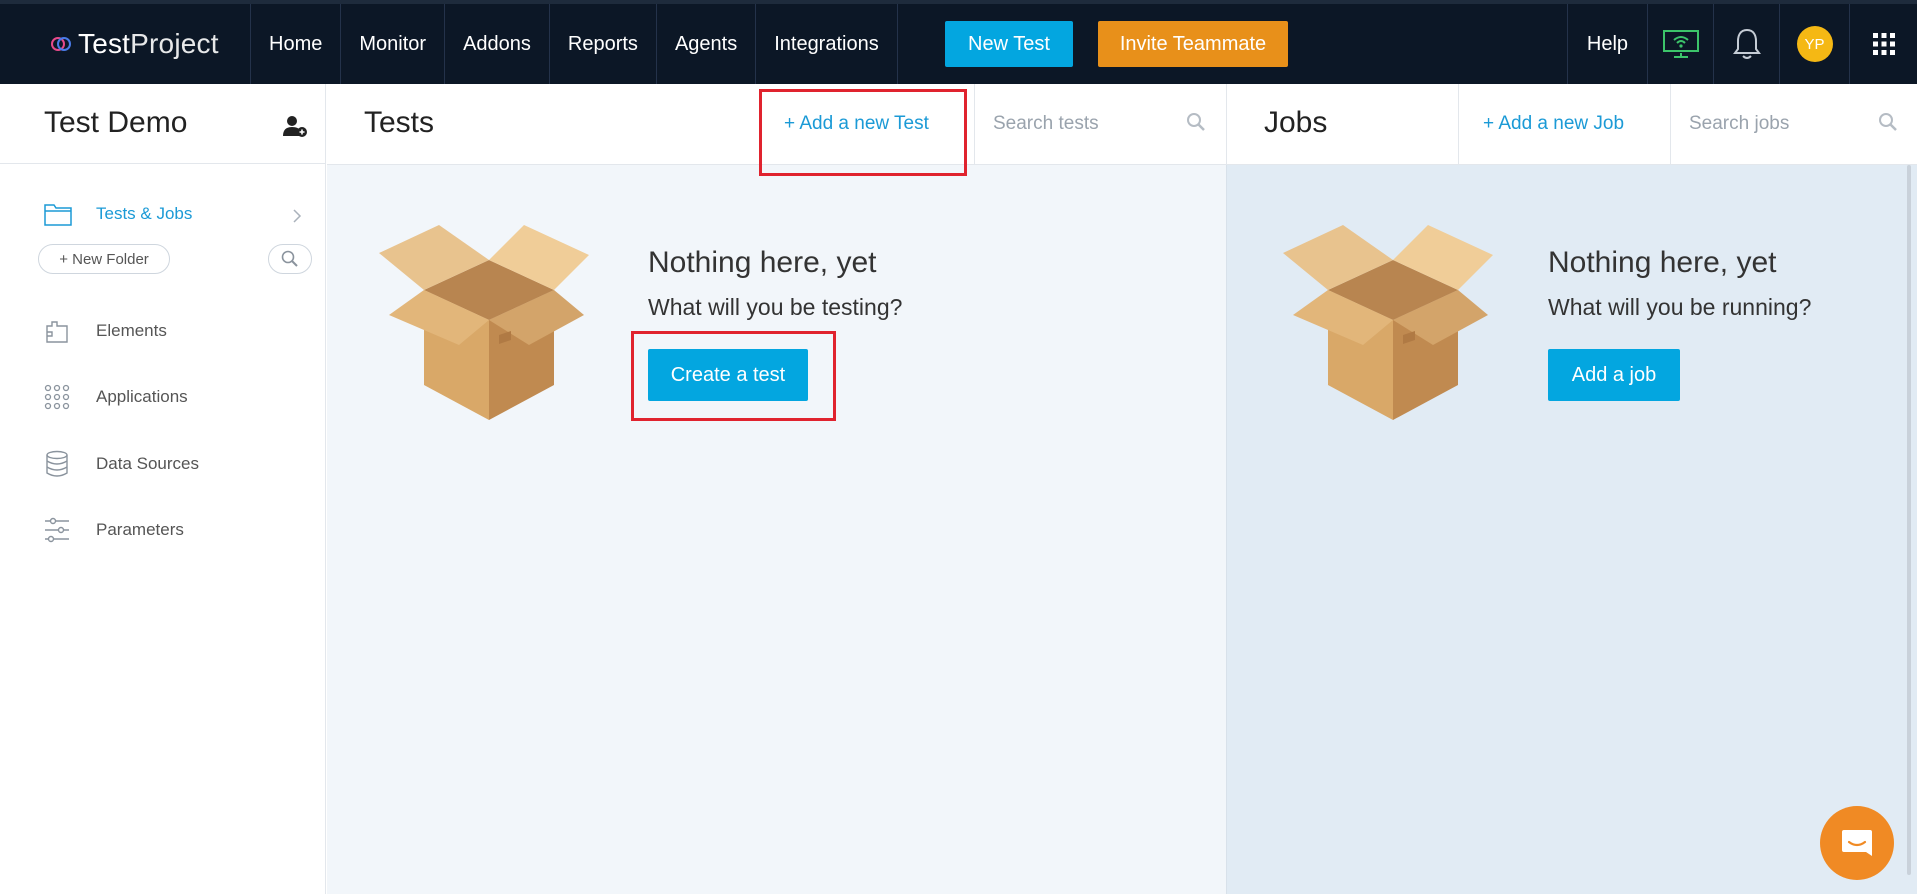 The width and height of the screenshot is (1917, 894). Describe the element at coordinates (392, 44) in the screenshot. I see `nav-monitor: Monitor` at that location.